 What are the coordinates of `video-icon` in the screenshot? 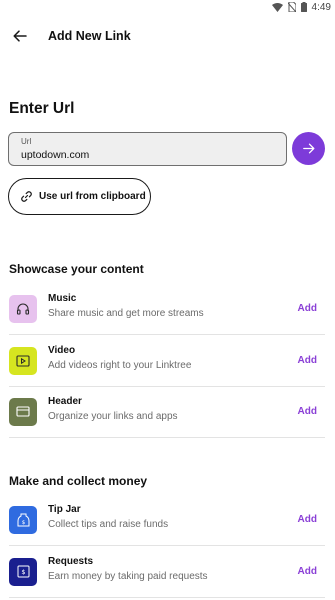 It's located at (23, 360).